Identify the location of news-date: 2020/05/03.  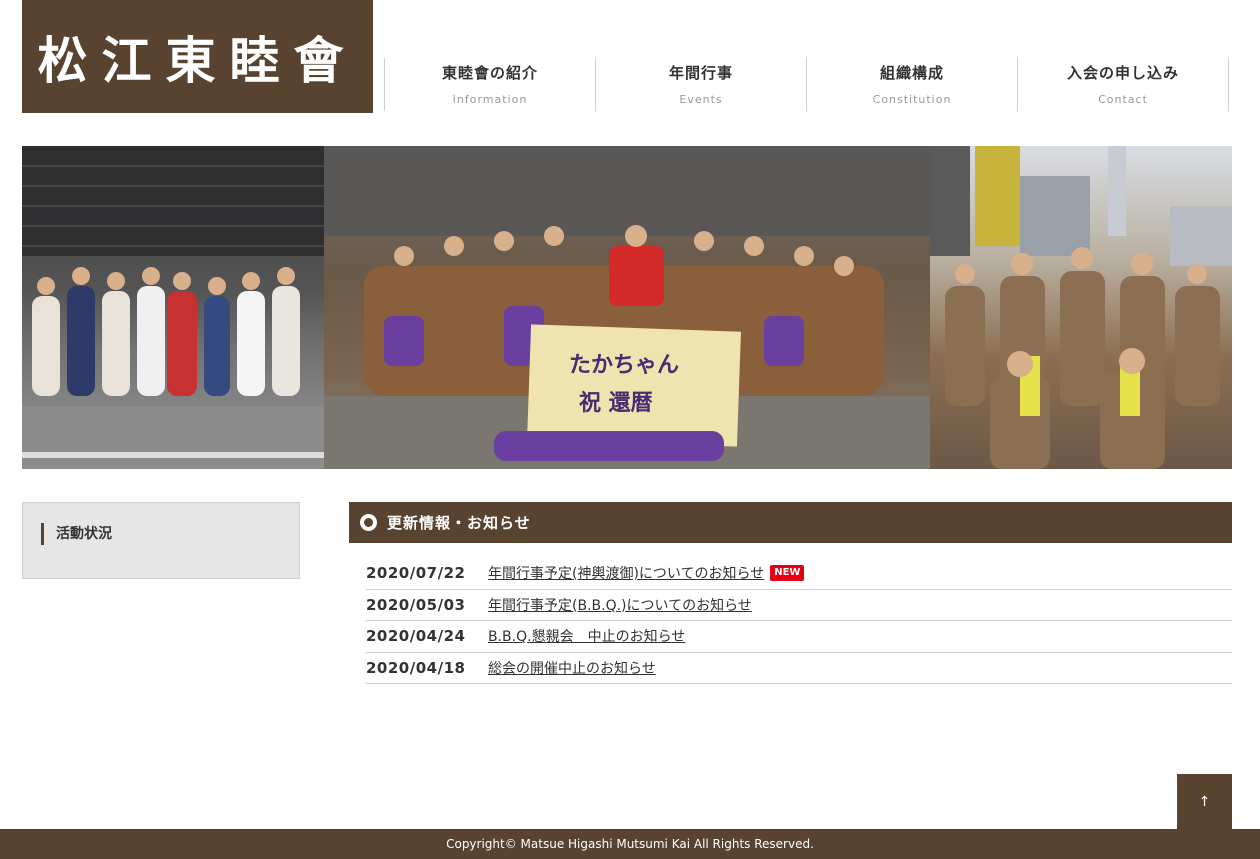
(416, 604).